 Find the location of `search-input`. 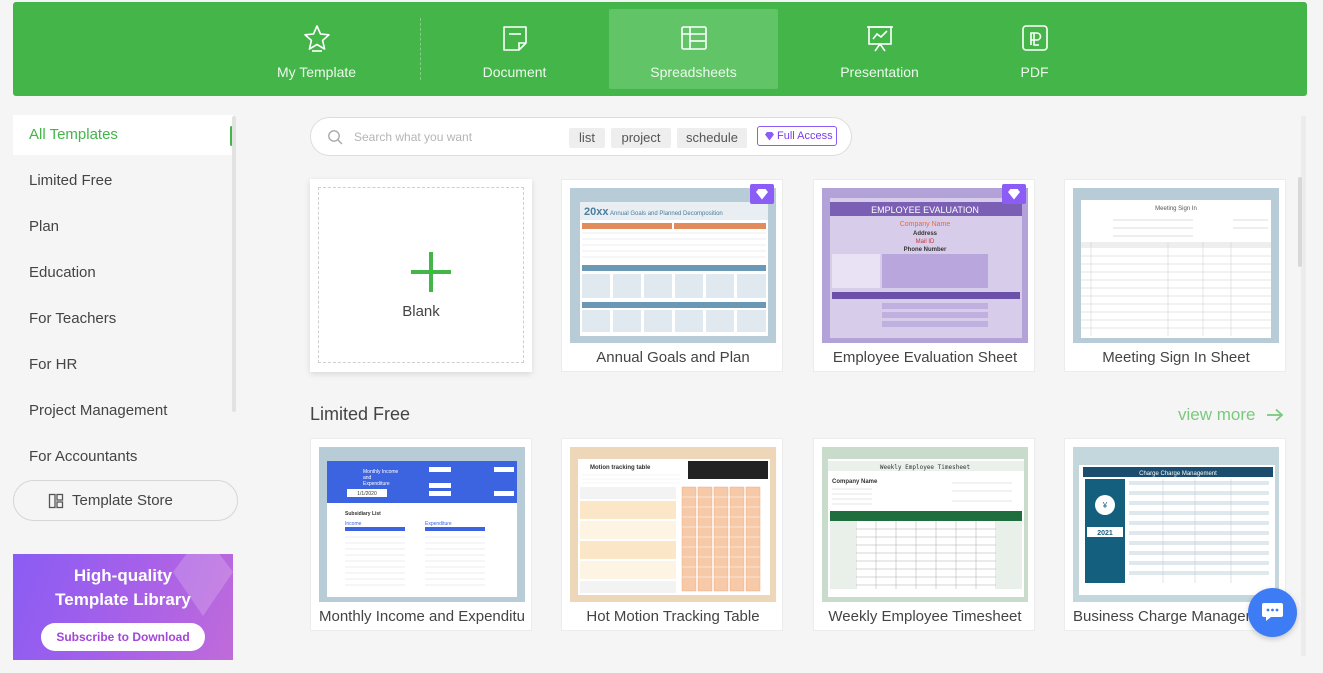

search-input is located at coordinates (454, 137).